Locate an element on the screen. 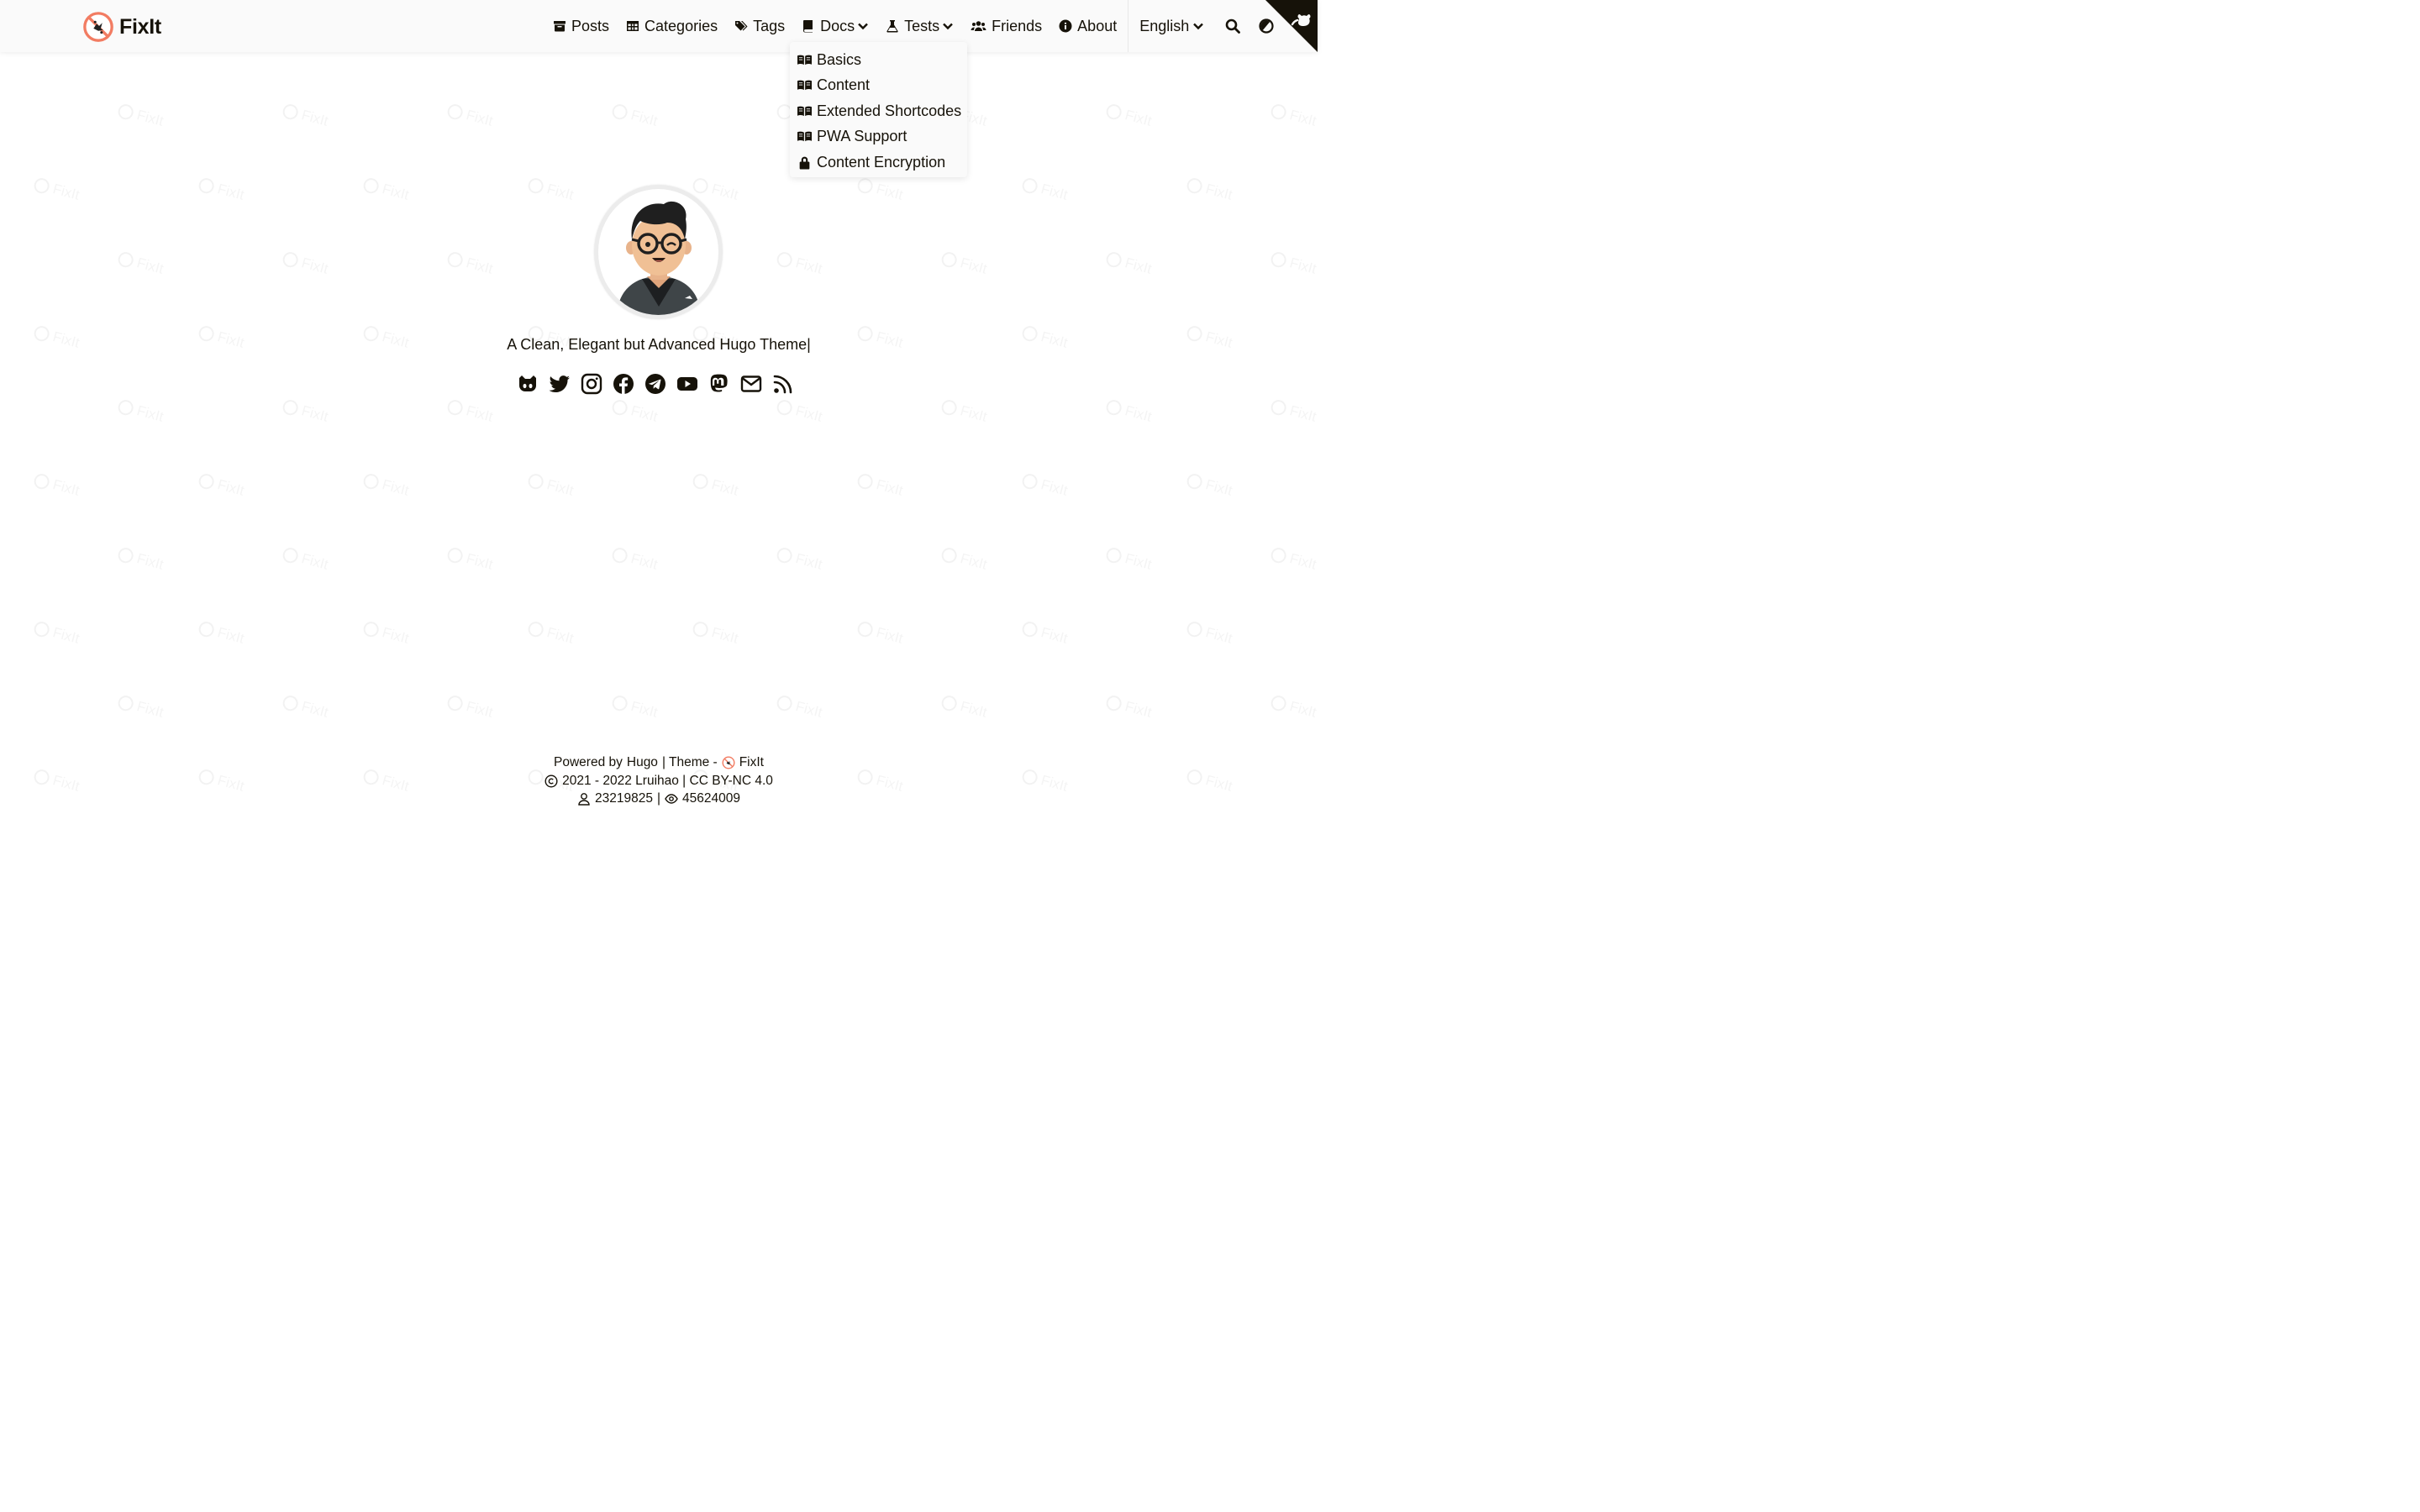  language-select: English is located at coordinates (1171, 26).